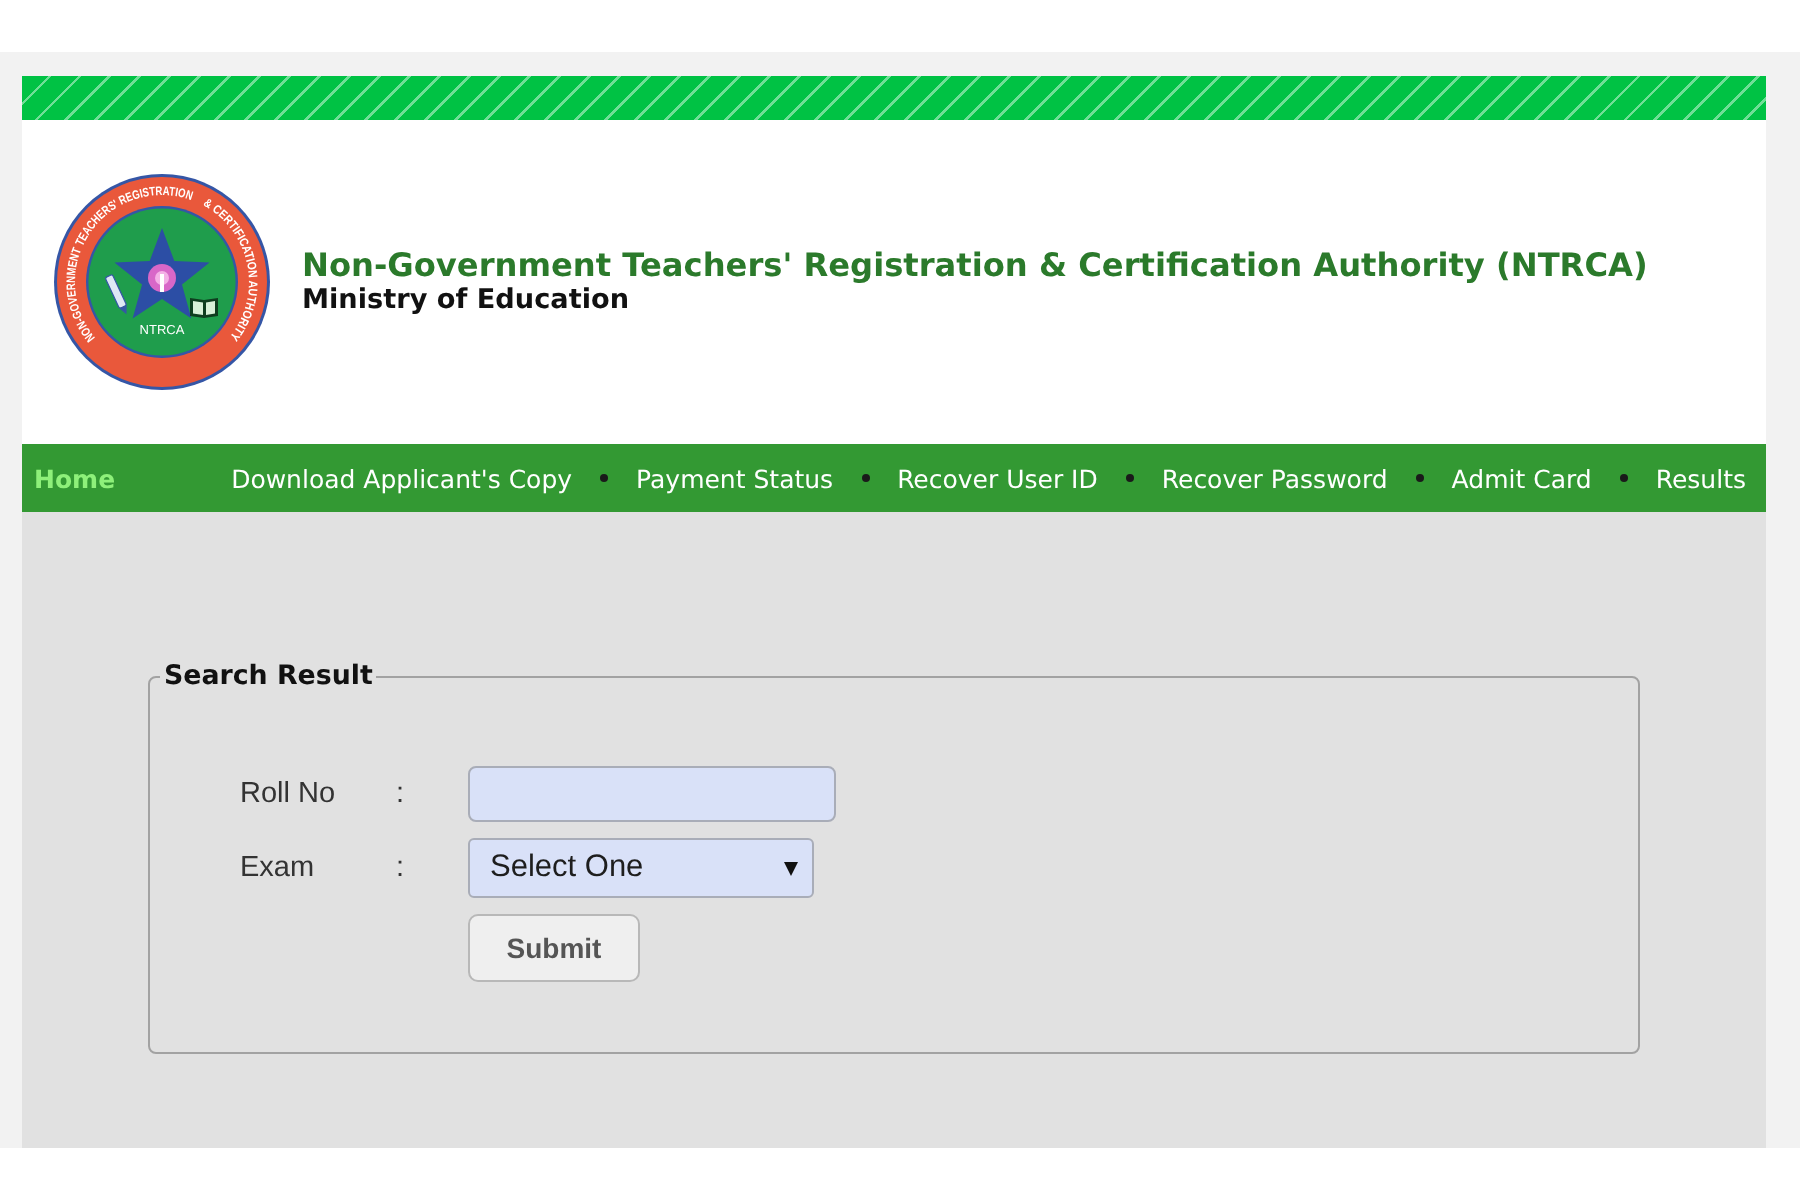 Image resolution: width=1800 pixels, height=1200 pixels. I want to click on exam-select: Select One, so click(641, 868).